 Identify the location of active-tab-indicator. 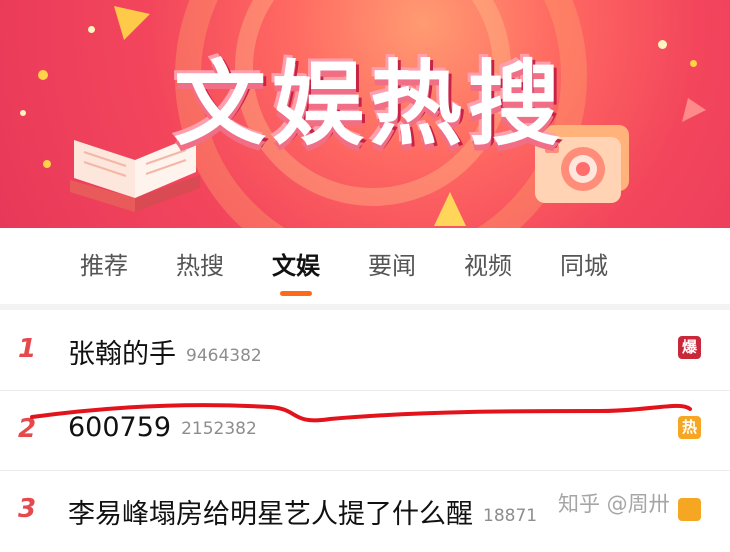
(296, 293).